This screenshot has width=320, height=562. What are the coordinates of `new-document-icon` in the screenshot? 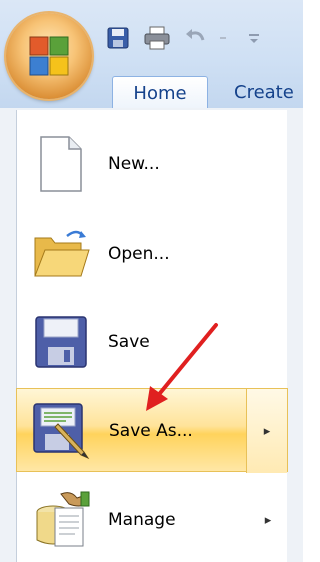 It's located at (61, 164).